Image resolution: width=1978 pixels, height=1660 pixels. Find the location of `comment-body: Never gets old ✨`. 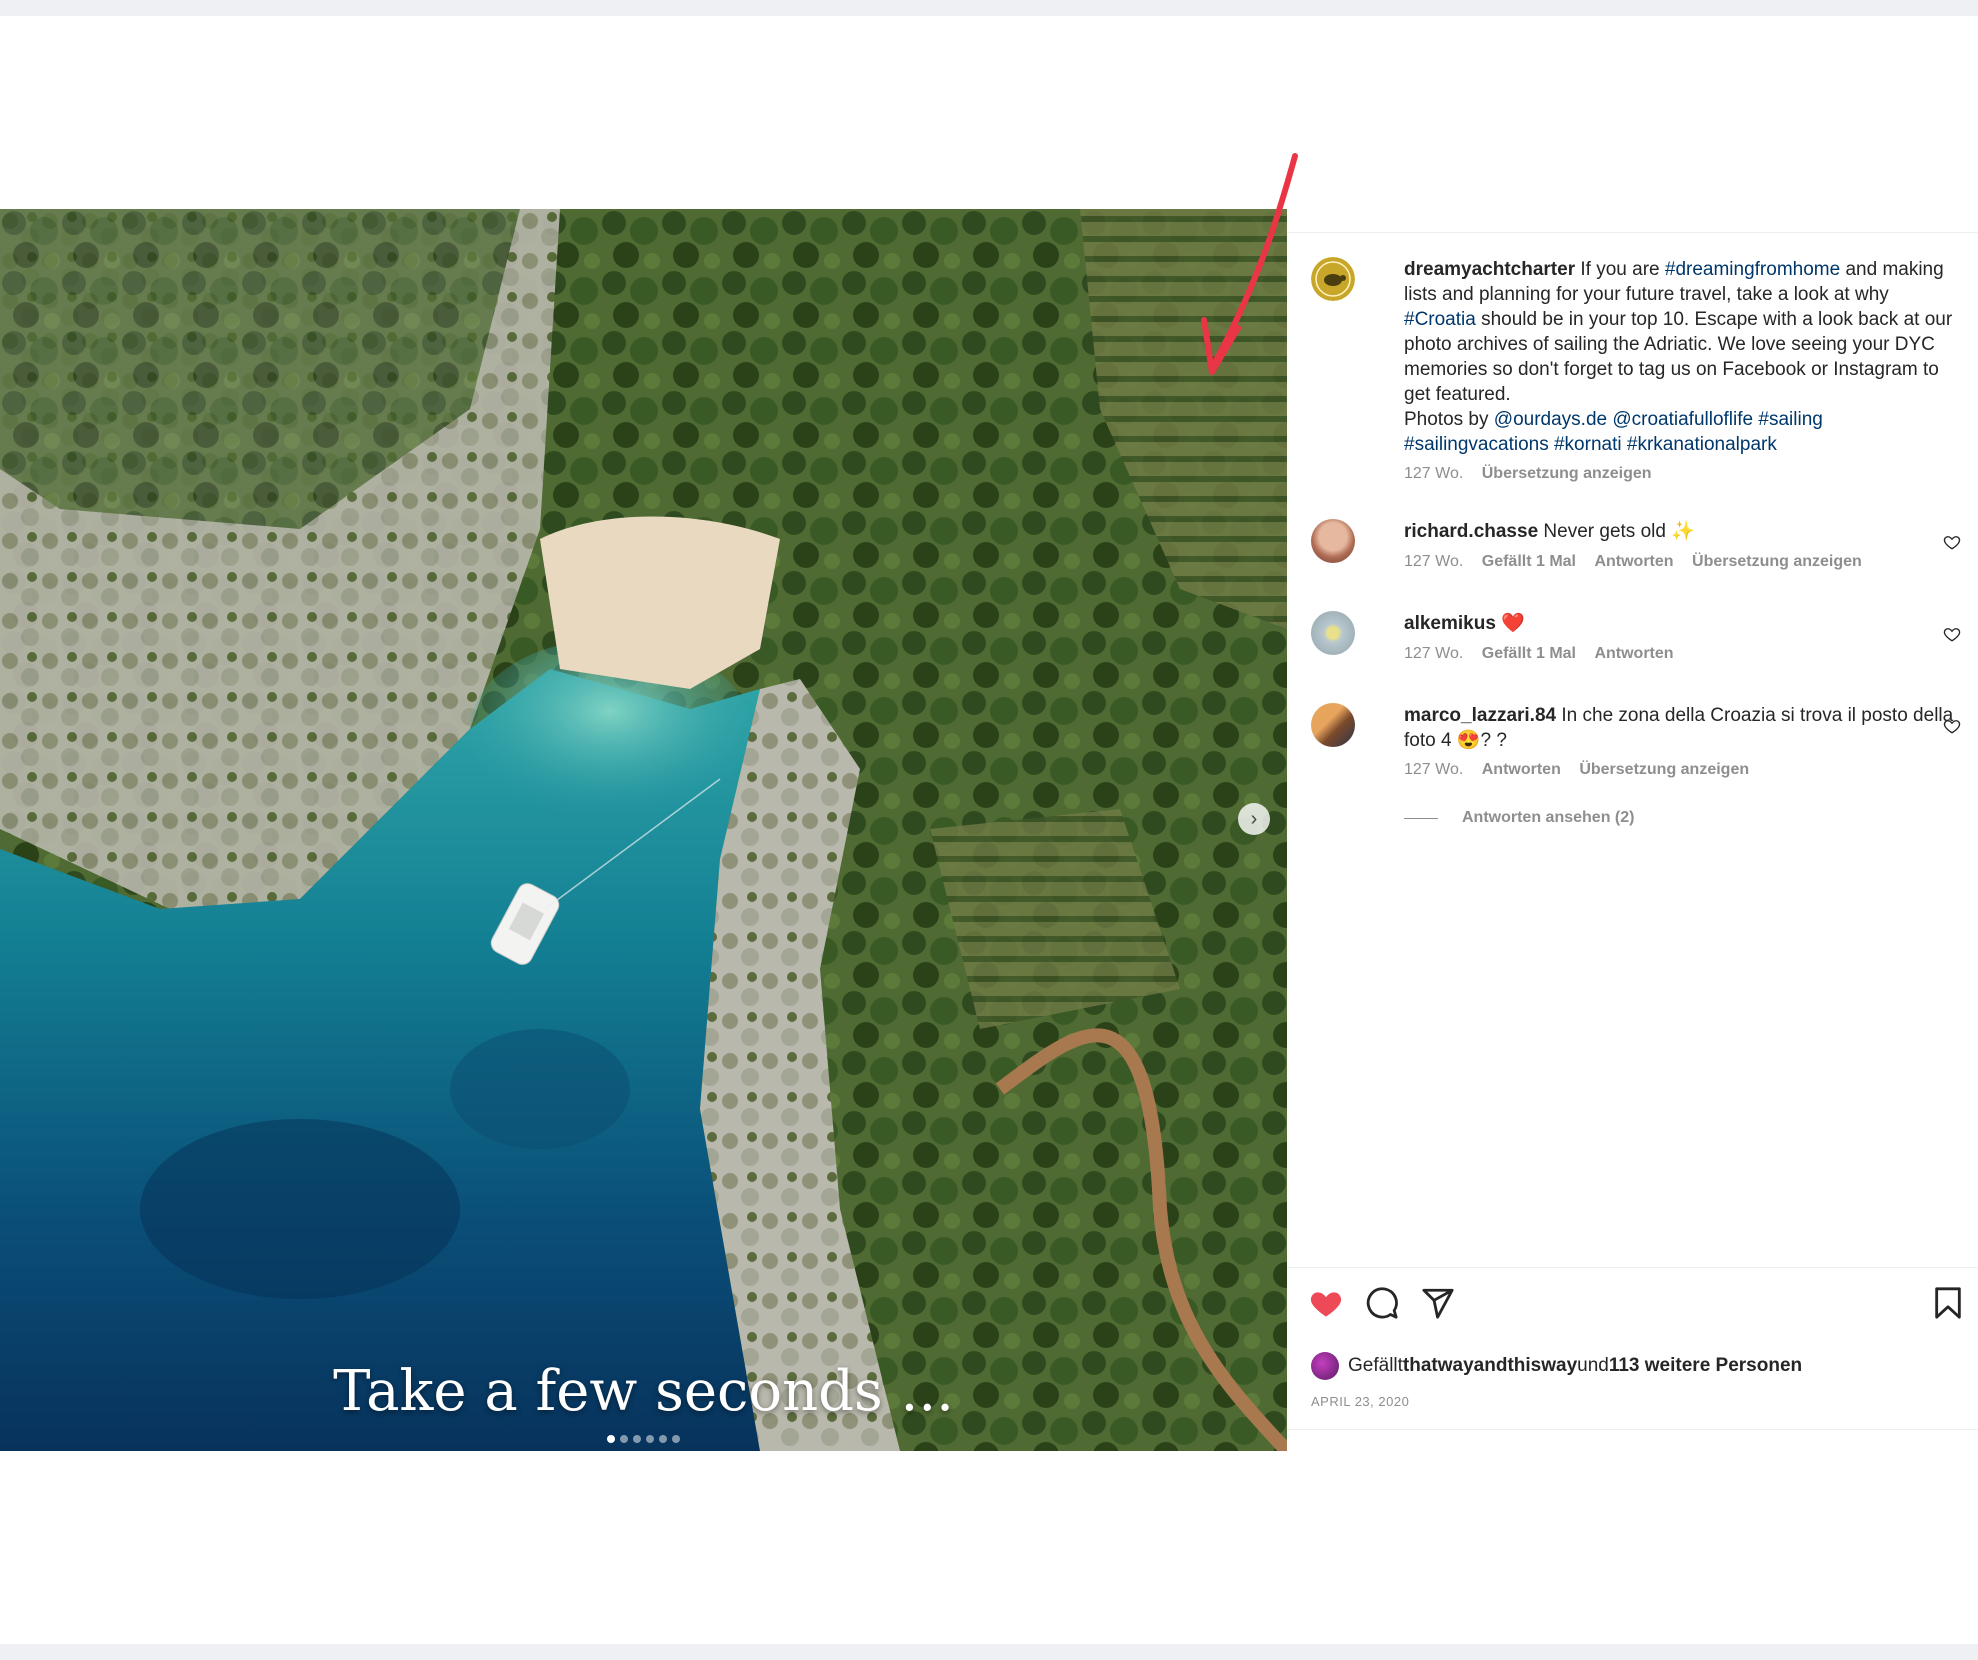

comment-body: Never gets old ✨ is located at coordinates (1616, 531).